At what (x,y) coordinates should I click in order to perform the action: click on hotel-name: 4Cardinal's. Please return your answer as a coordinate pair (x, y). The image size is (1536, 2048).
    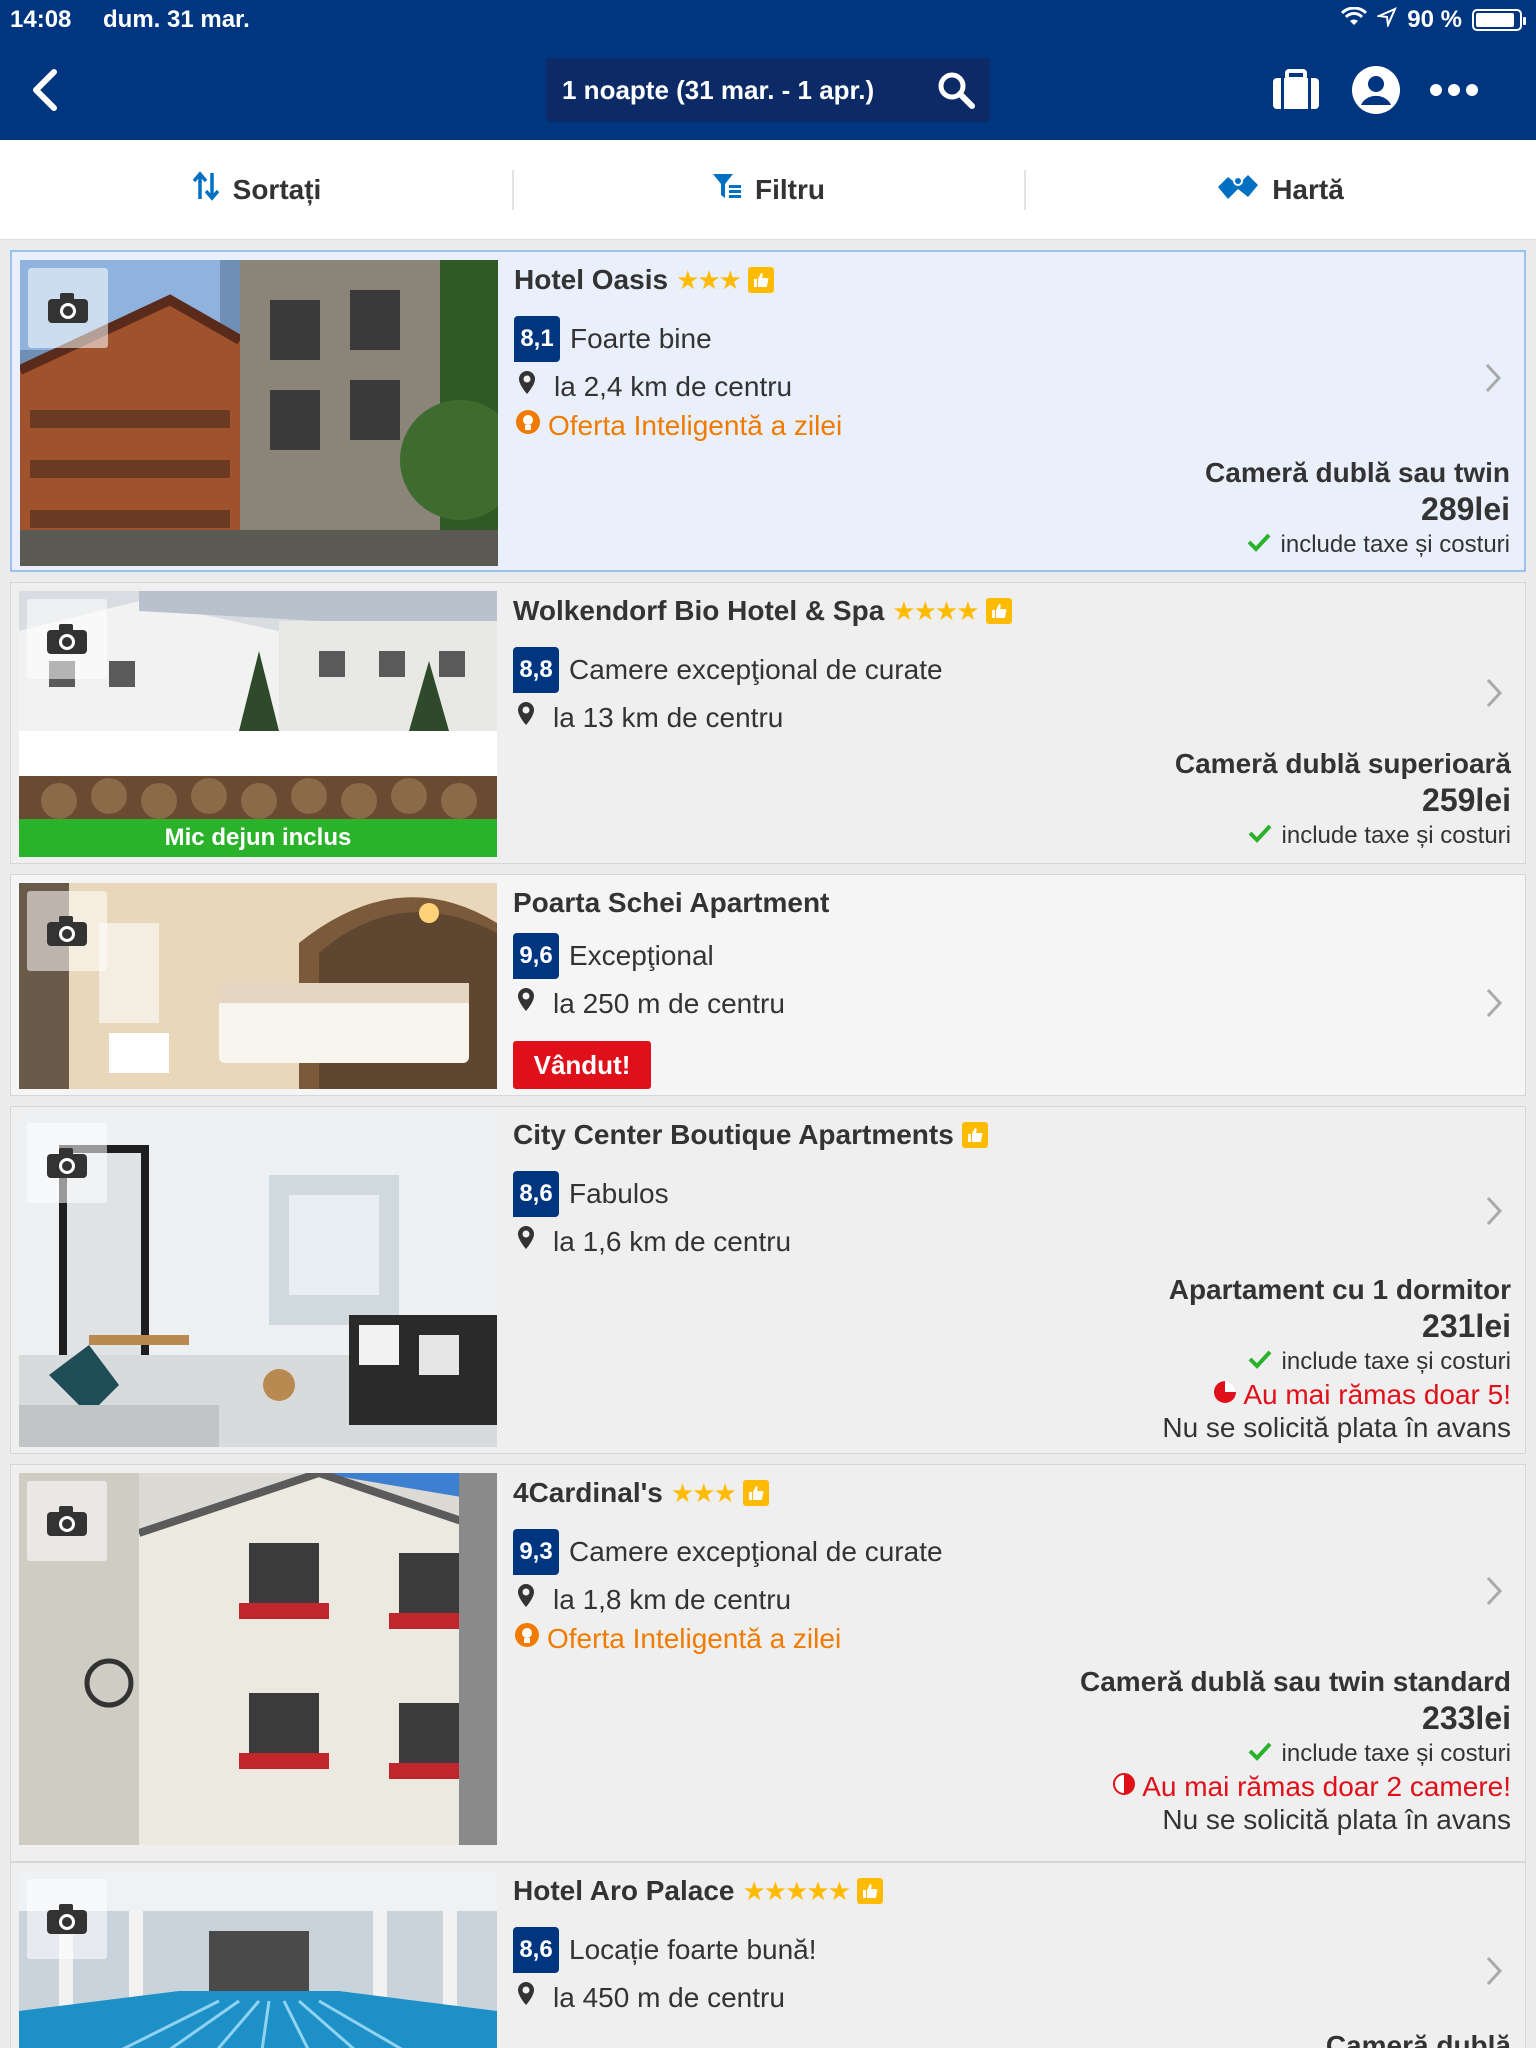
    Looking at the image, I should click on (588, 1492).